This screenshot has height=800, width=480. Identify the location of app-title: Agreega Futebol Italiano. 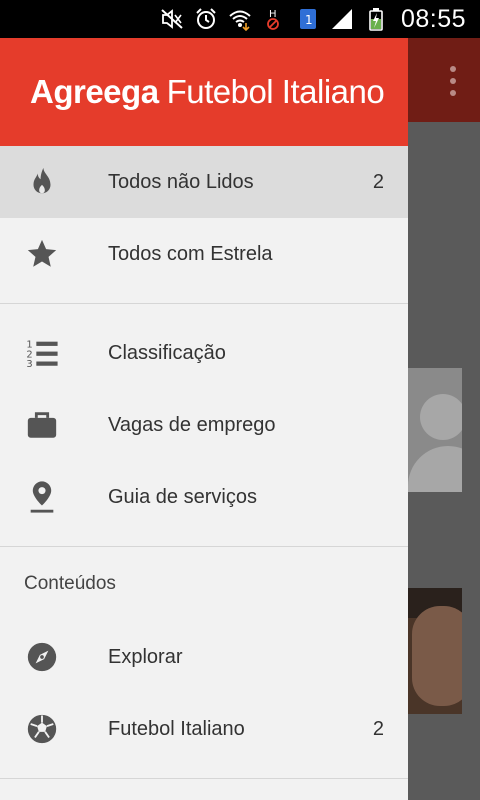
(207, 92).